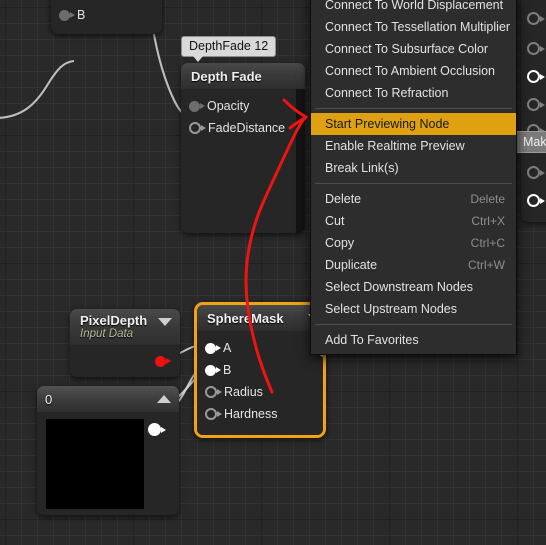 This screenshot has height=545, width=546. What do you see at coordinates (413, 199) in the screenshot?
I see `menu-item-delete: Delete Delete` at bounding box center [413, 199].